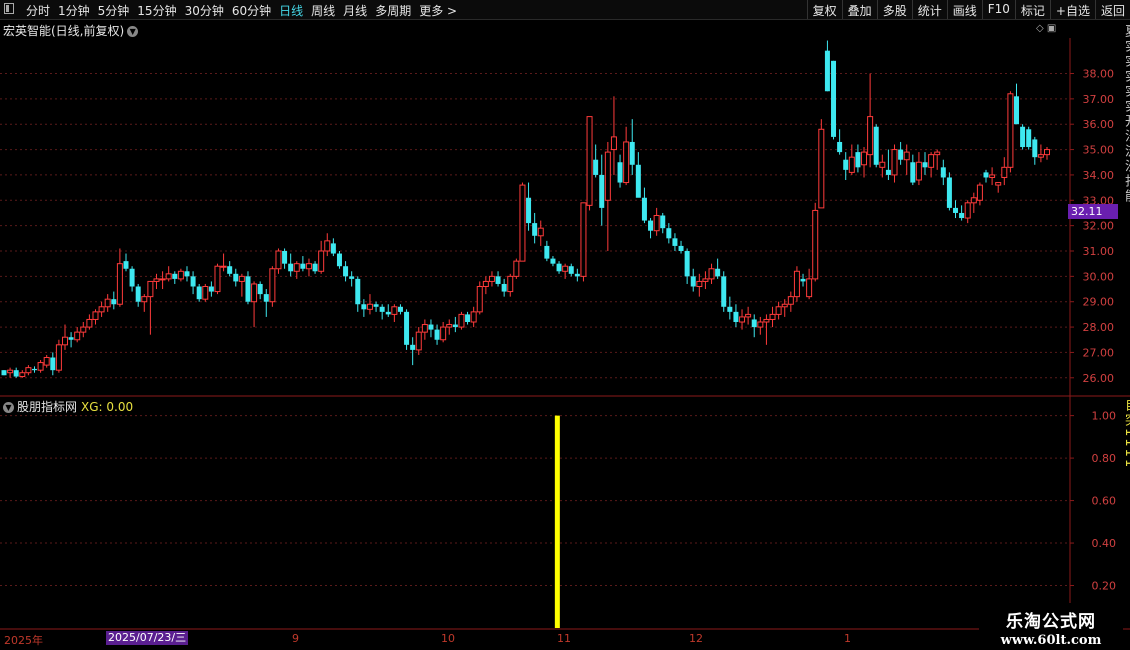 This screenshot has height=650, width=1130. What do you see at coordinates (1099, 124) in the screenshot?
I see `y-tick-label: 36.00` at bounding box center [1099, 124].